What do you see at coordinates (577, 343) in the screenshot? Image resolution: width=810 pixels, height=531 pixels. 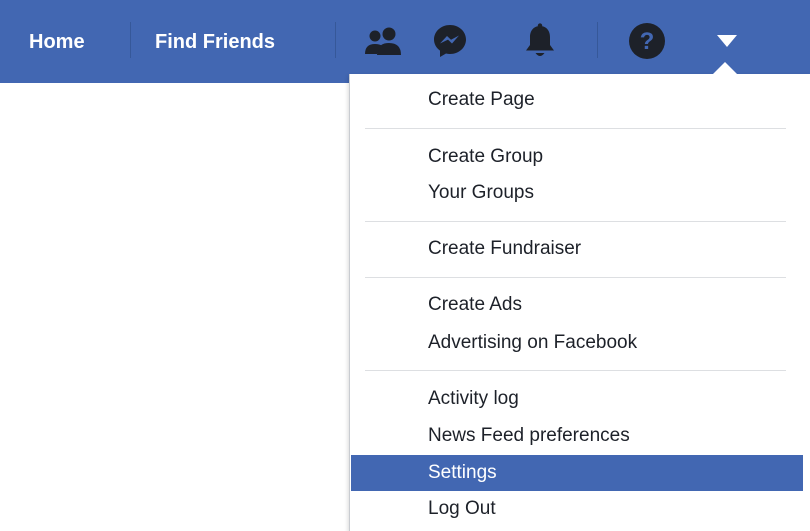 I see `menu-item-advertising-on-facebook: Advertising on Facebook` at bounding box center [577, 343].